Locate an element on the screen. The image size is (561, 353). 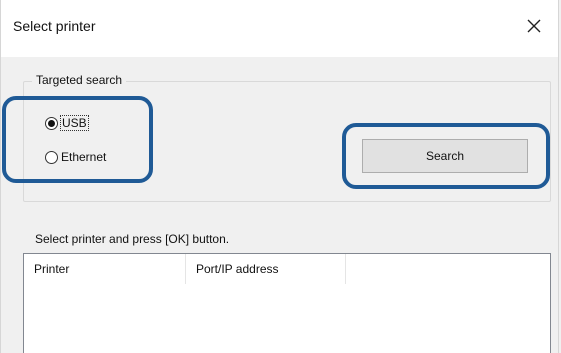
instruction-text: Select printer and press [OK] button. is located at coordinates (132, 239).